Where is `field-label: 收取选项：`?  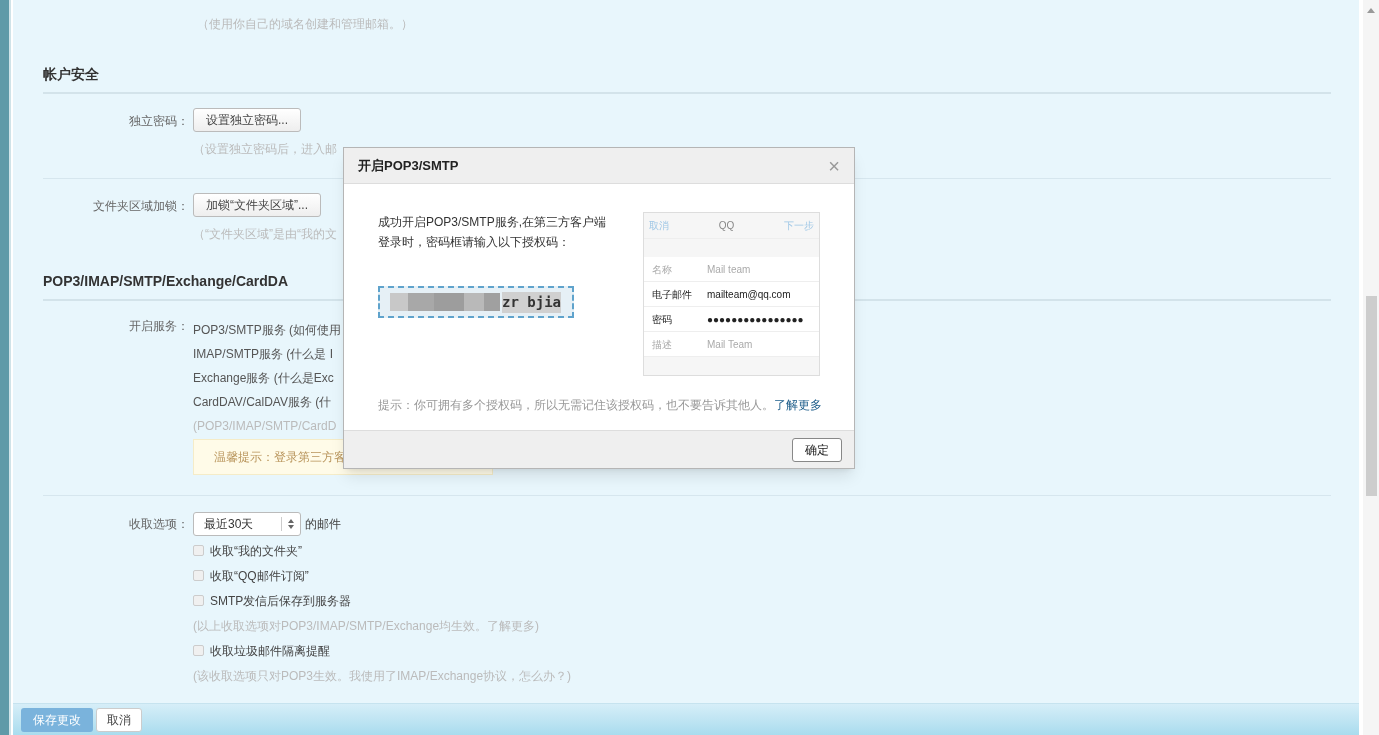
field-label: 收取选项： is located at coordinates (159, 524).